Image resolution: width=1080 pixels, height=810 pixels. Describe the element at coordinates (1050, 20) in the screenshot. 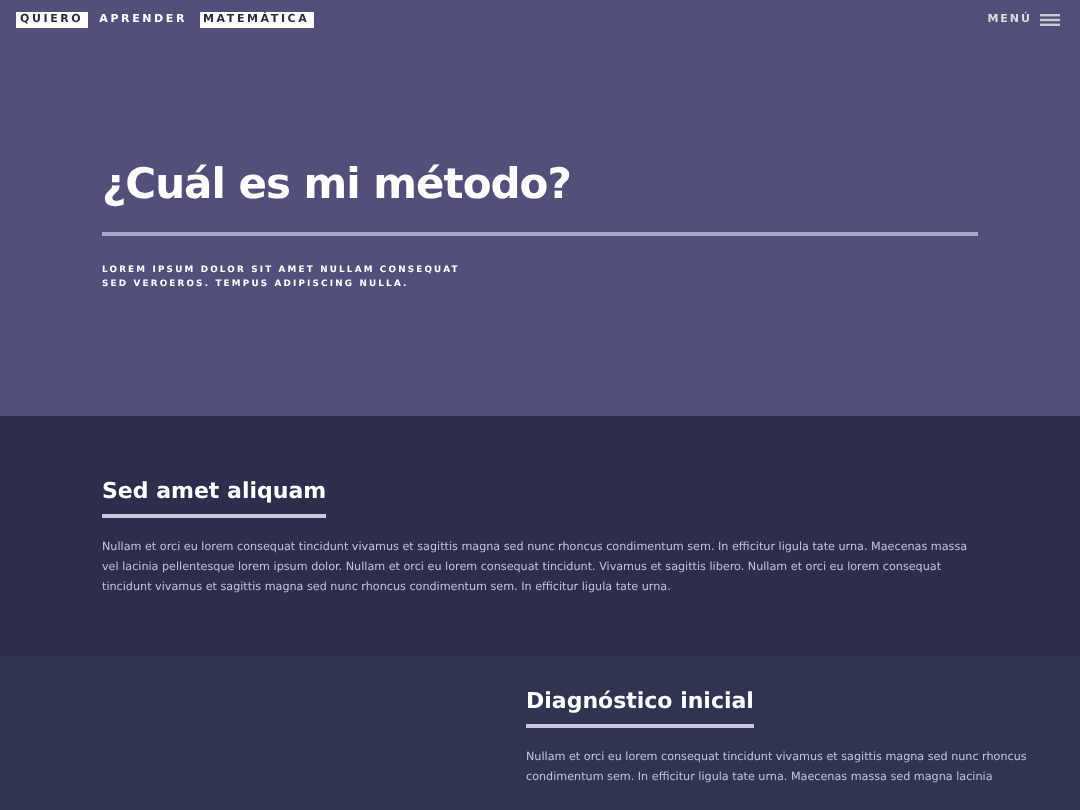

I see `menu-icon` at that location.